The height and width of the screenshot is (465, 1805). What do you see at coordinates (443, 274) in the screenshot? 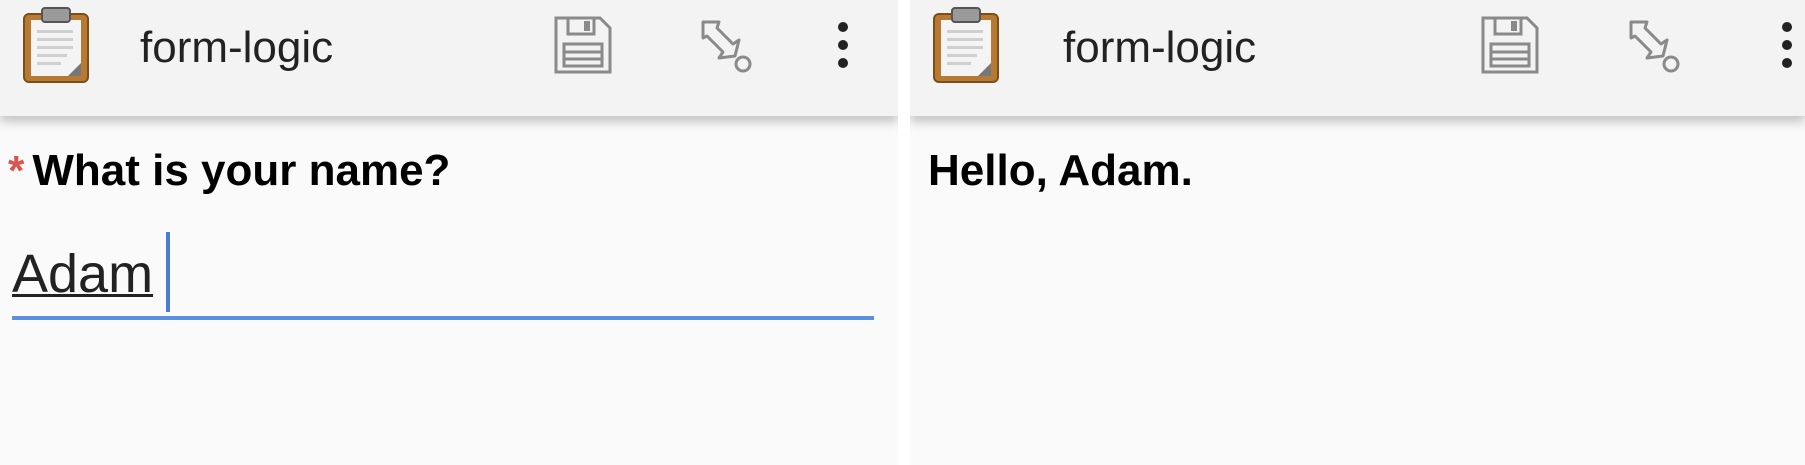
I see `name-input` at bounding box center [443, 274].